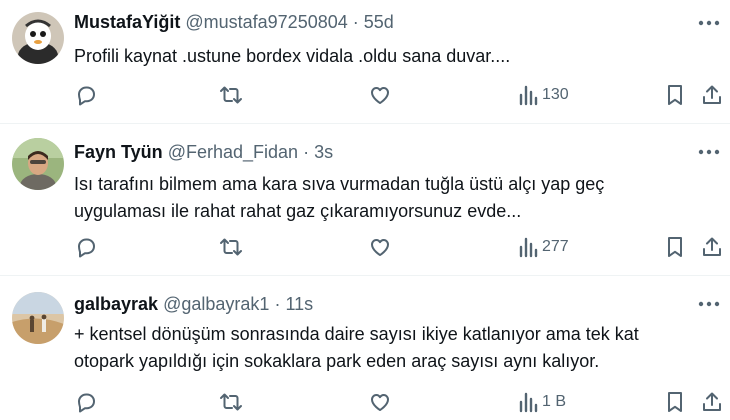 The image size is (730, 420). I want to click on tweet-actions: 277, so click(399, 247).